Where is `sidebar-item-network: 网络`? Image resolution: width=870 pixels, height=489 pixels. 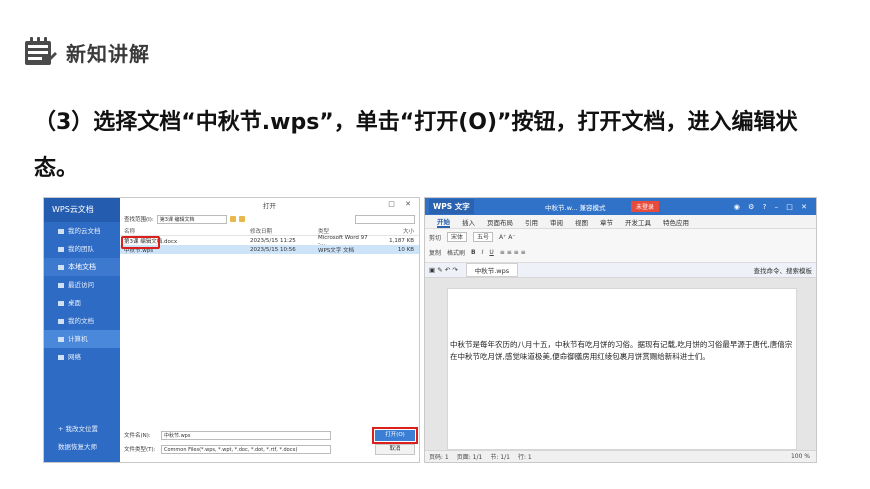 sidebar-item-network: 网络 is located at coordinates (82, 357).